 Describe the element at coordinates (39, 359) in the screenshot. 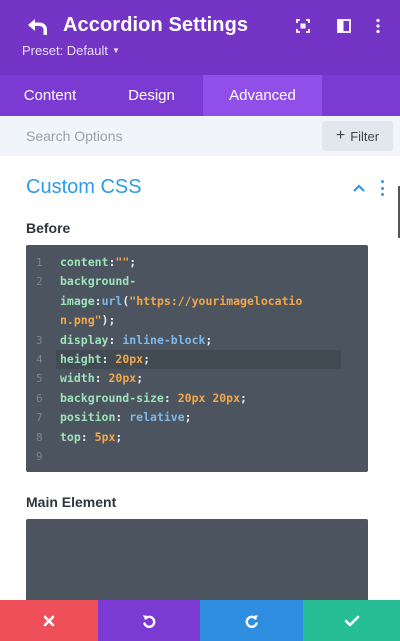

I see `line-number: 4` at that location.